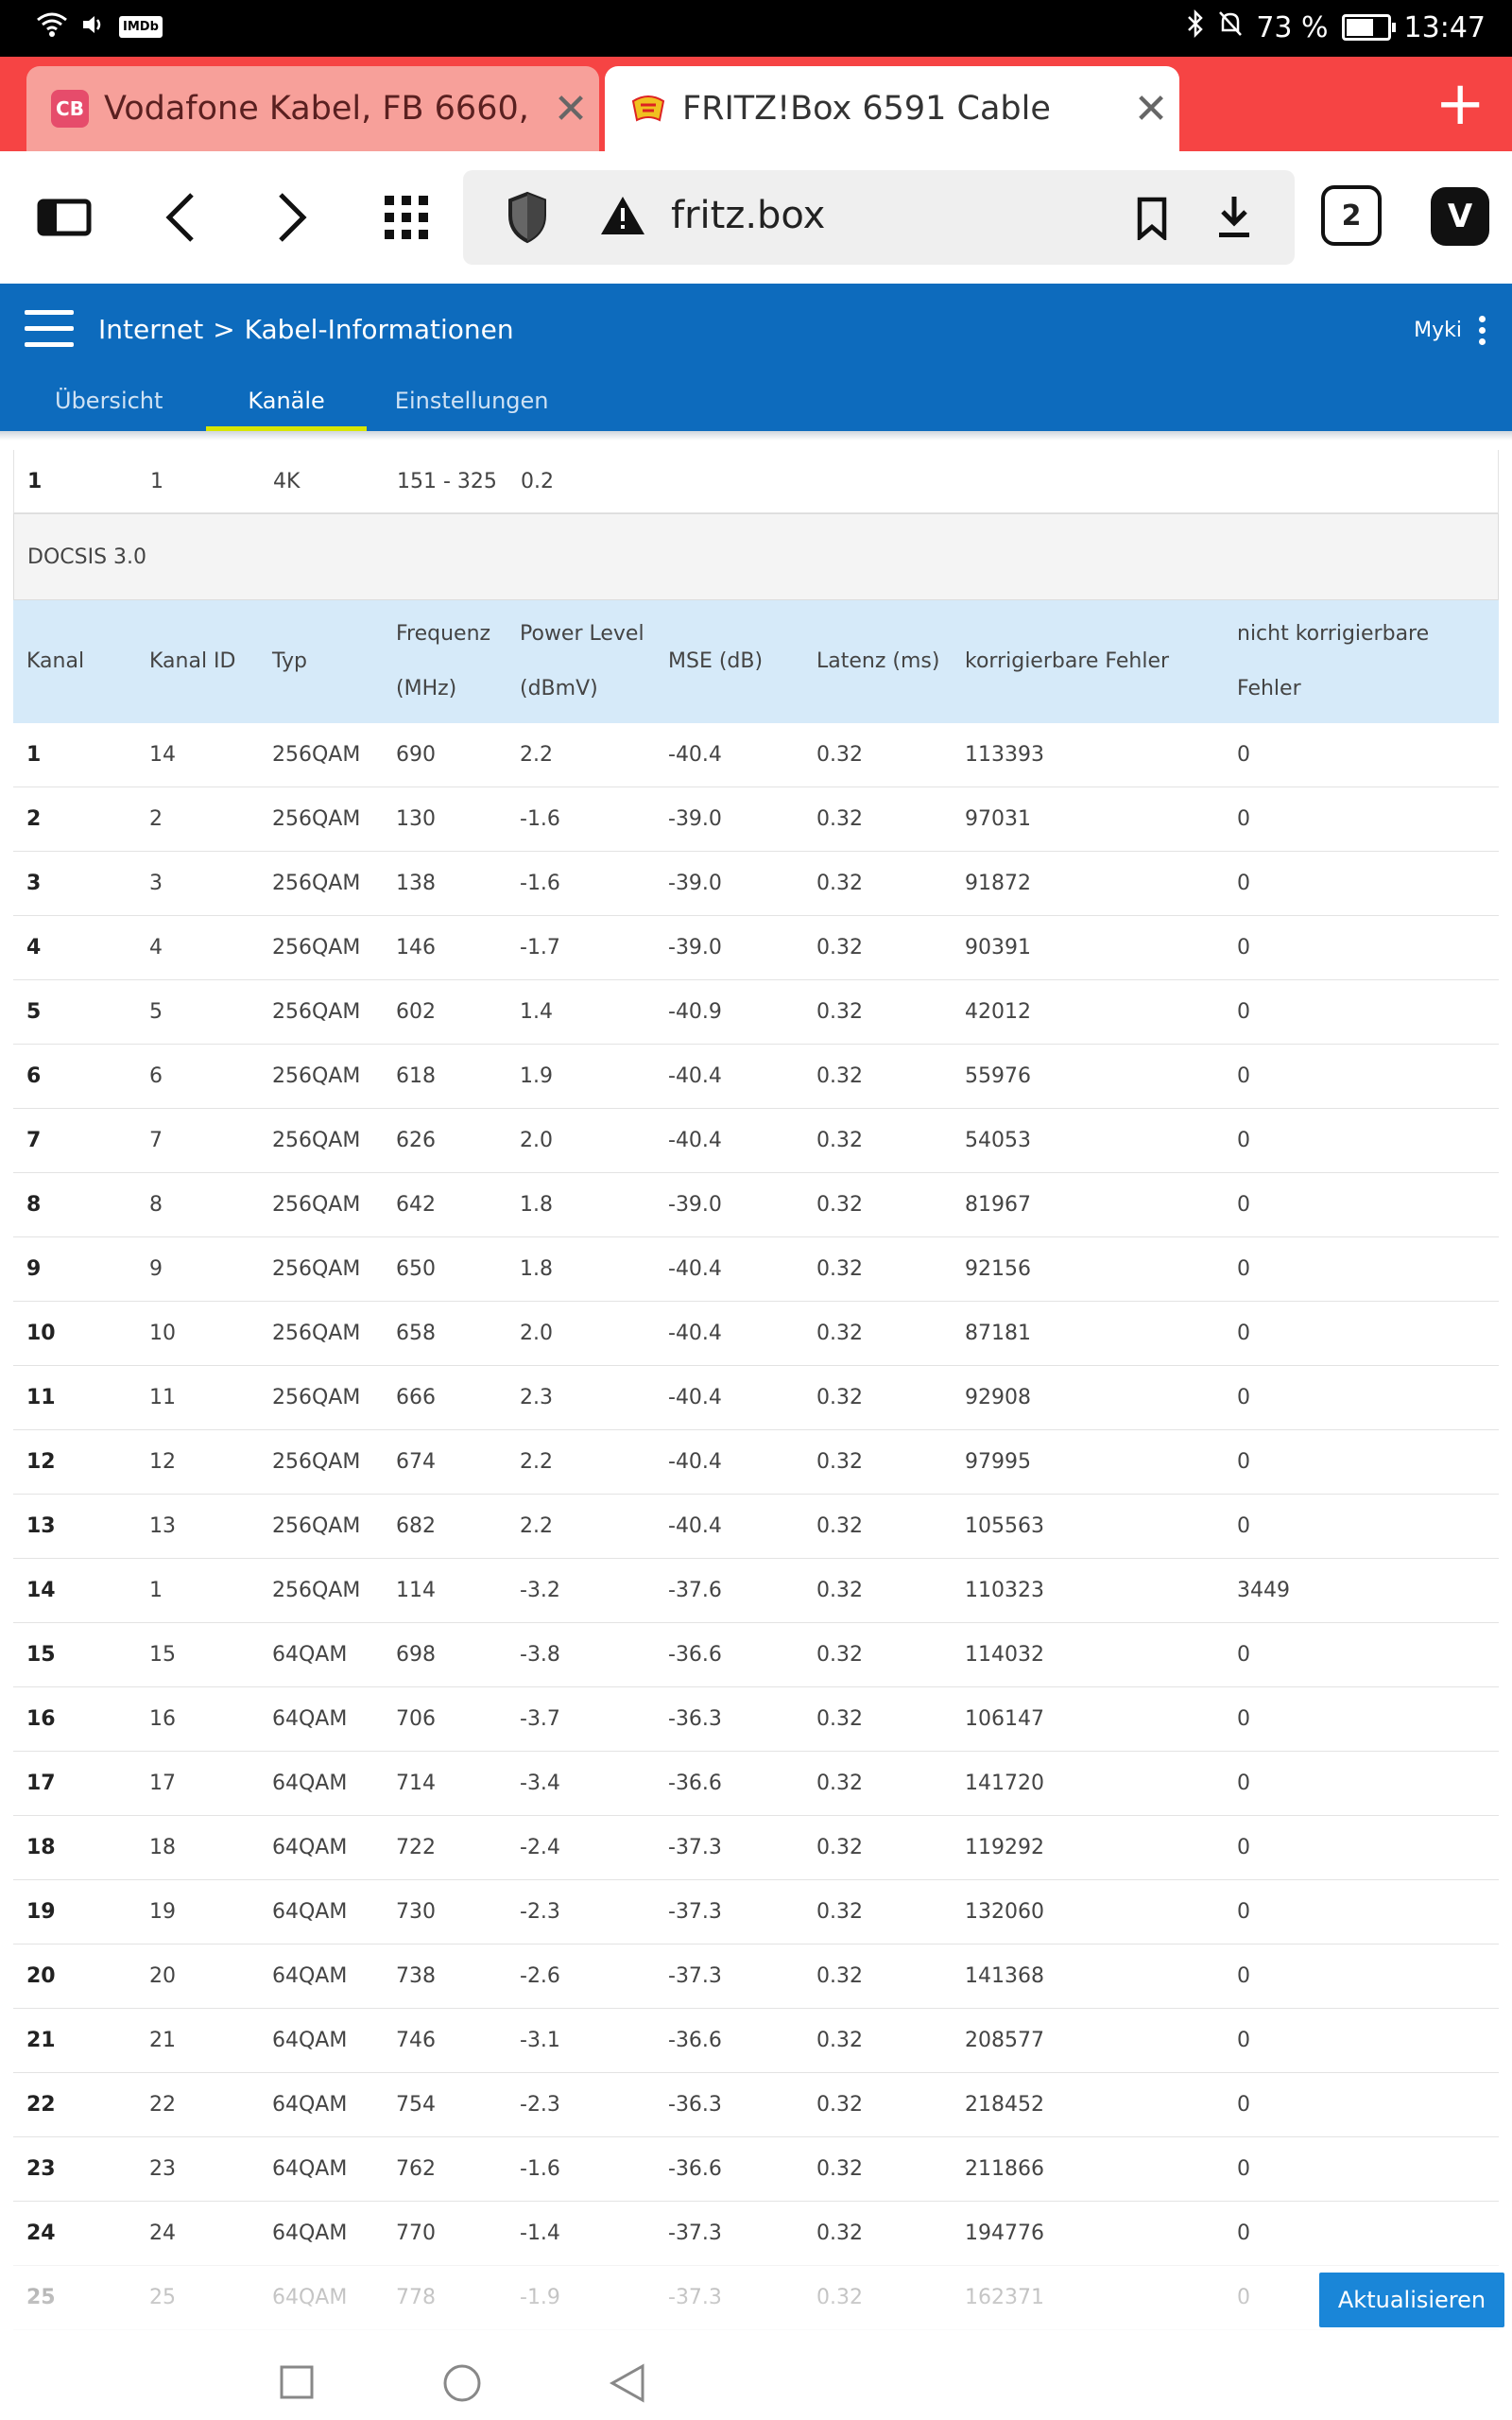  I want to click on home-circle-icon, so click(462, 2385).